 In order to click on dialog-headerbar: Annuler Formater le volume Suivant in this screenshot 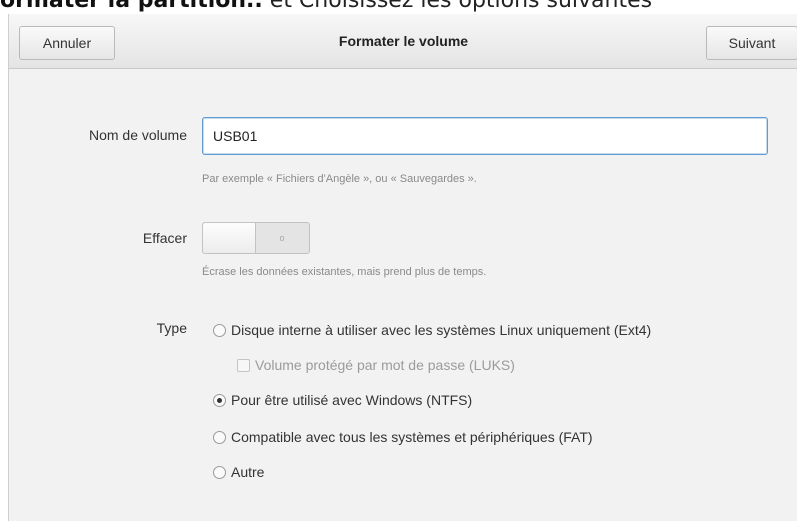, I will do `click(403, 41)`.